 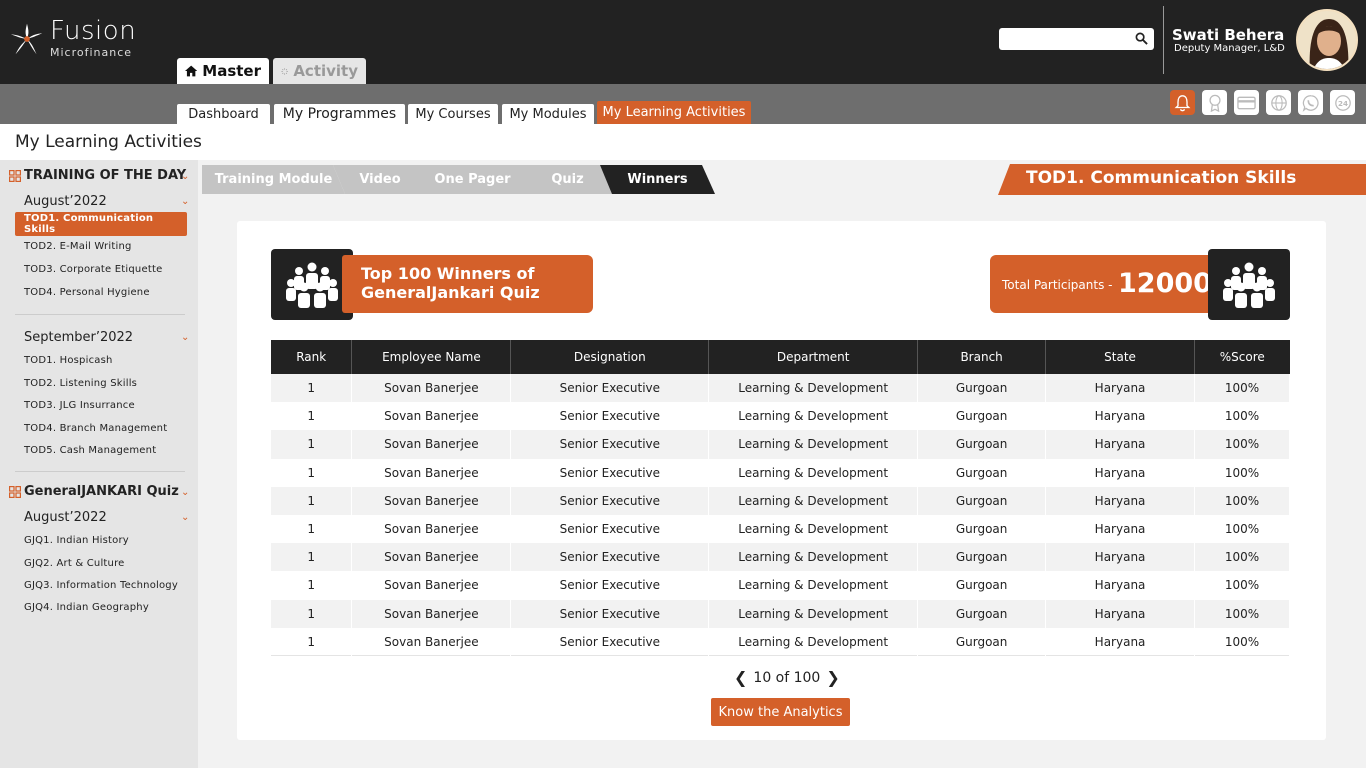 What do you see at coordinates (312, 357) in the screenshot?
I see `column-header-rank: Rank` at bounding box center [312, 357].